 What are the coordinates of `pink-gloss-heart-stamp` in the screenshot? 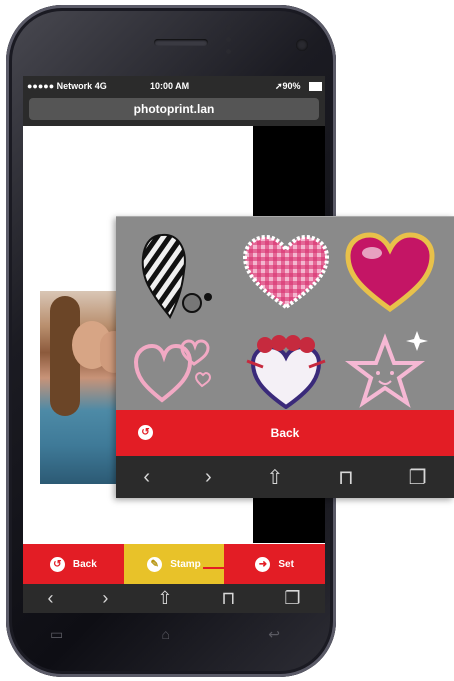 It's located at (390, 273).